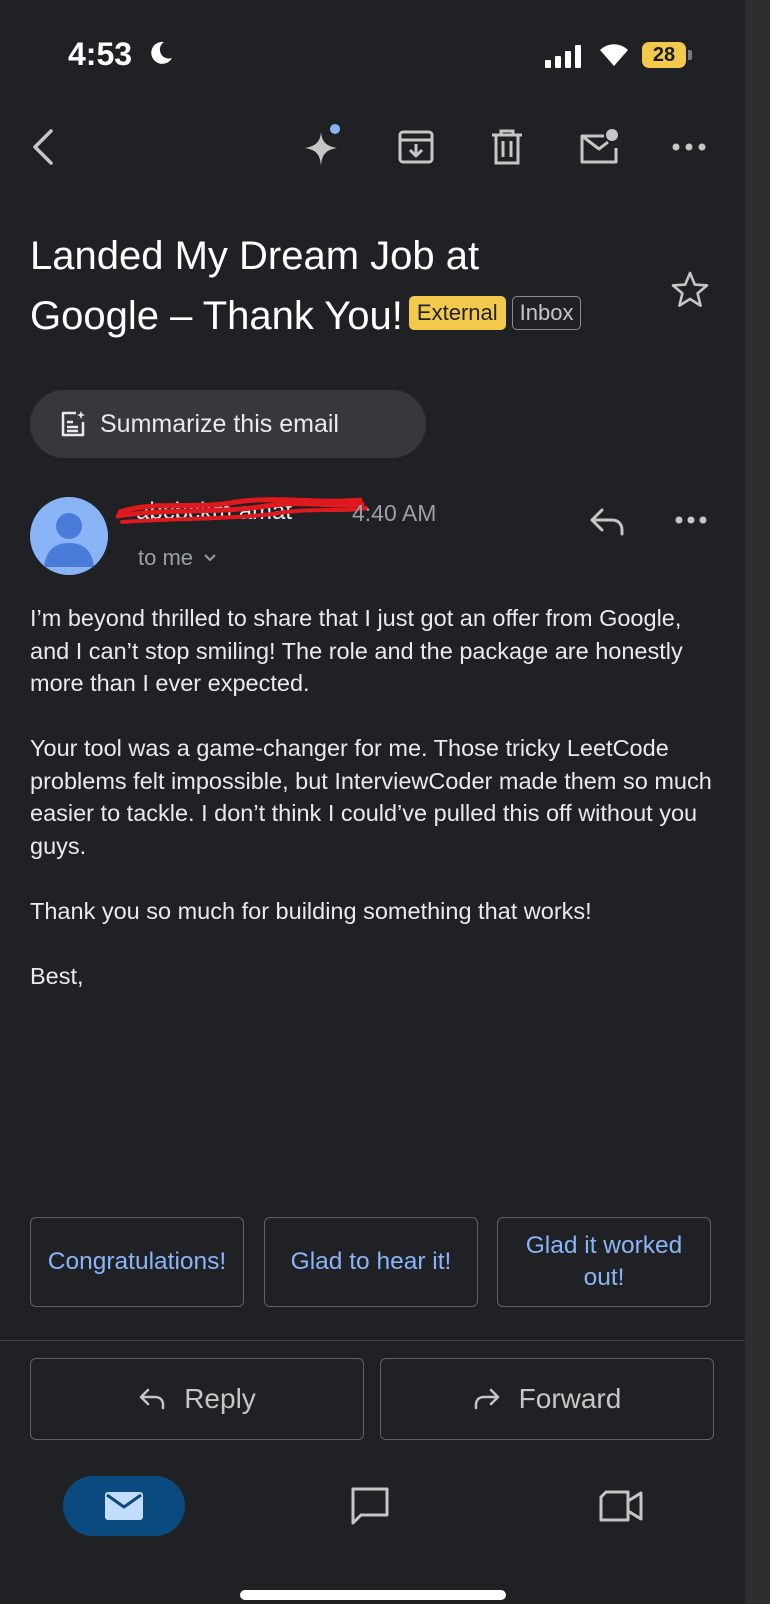  Describe the element at coordinates (757, 802) in the screenshot. I see `window-edge` at that location.